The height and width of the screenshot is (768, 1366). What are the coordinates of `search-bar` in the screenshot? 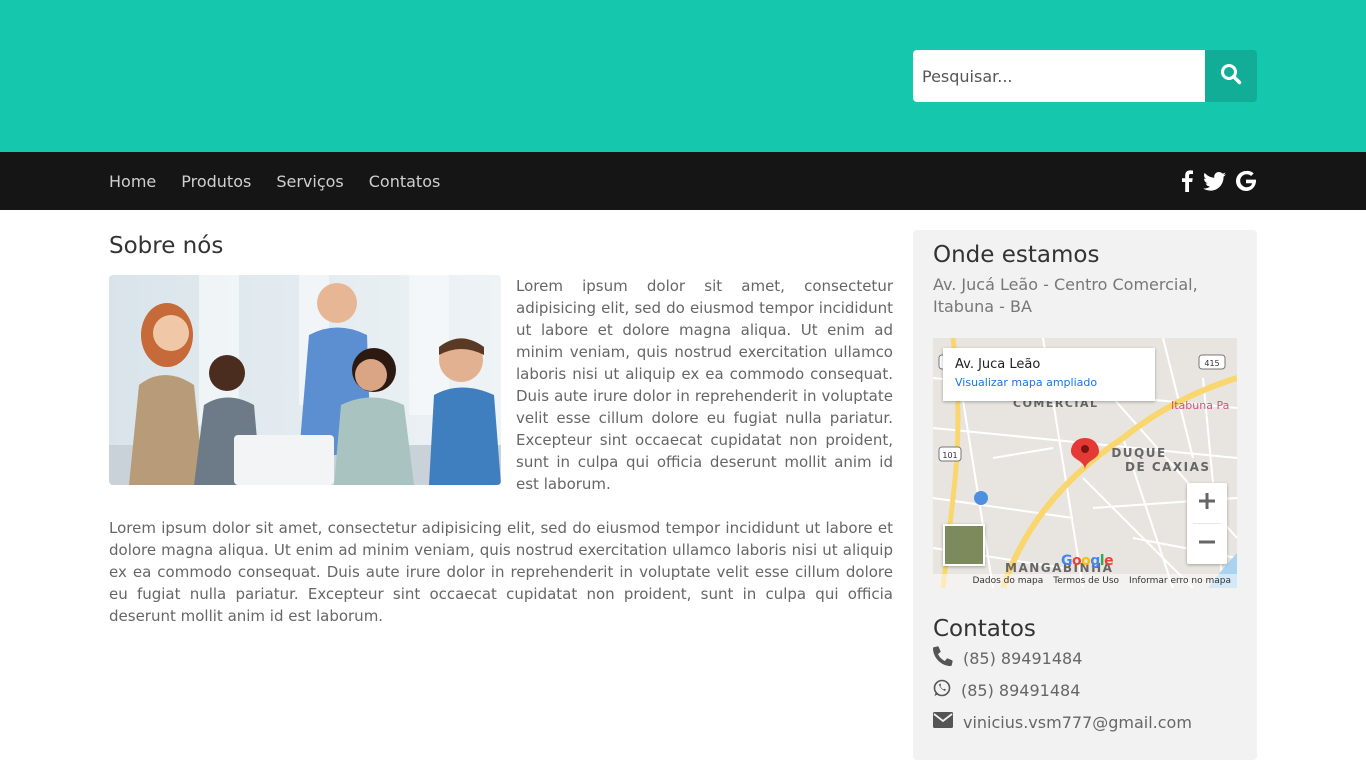 It's located at (1085, 76).